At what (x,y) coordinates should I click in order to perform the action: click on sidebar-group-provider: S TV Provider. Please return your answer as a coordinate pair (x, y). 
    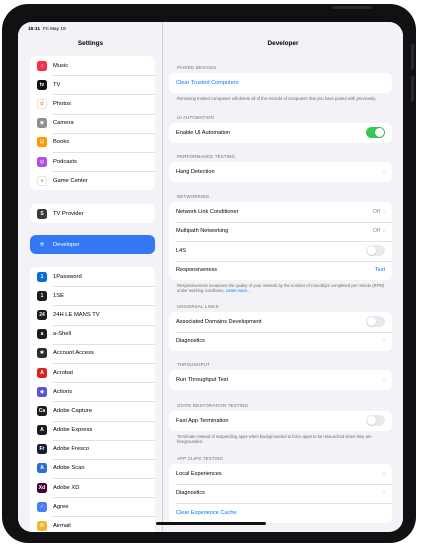
    Looking at the image, I should click on (92, 214).